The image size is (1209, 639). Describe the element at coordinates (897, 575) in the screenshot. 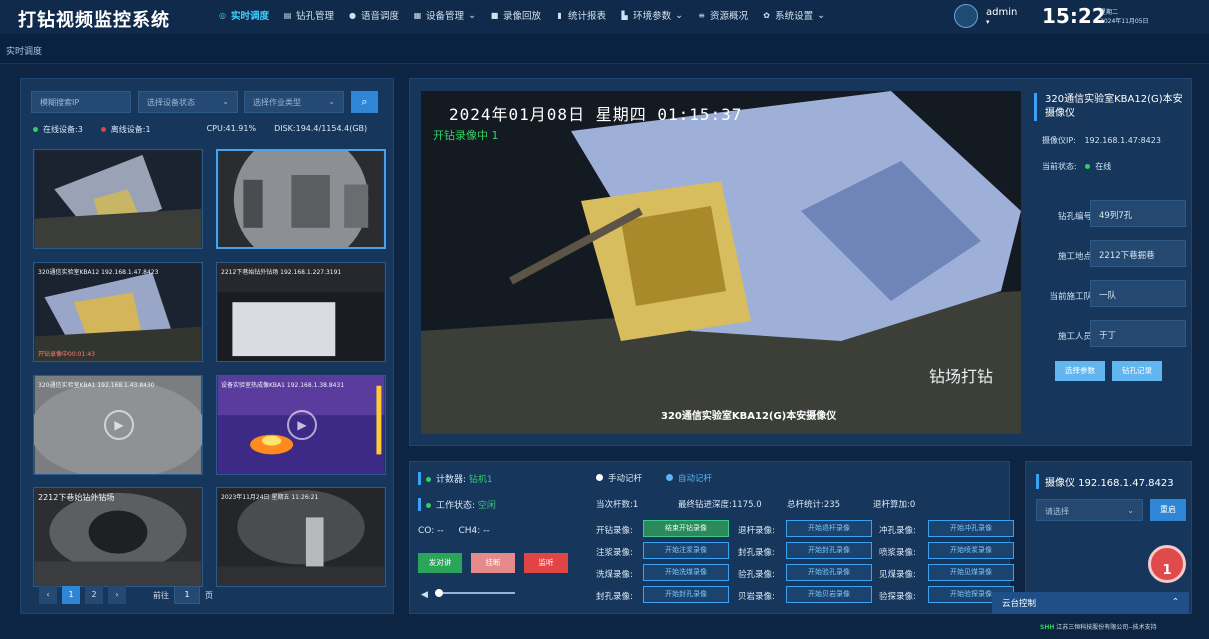

I see `rec-label: 见煤录像:` at that location.